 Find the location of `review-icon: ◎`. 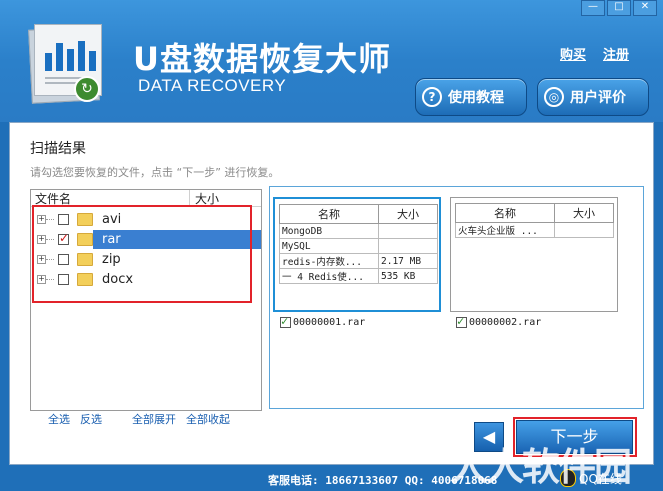

review-icon: ◎ is located at coordinates (554, 97).